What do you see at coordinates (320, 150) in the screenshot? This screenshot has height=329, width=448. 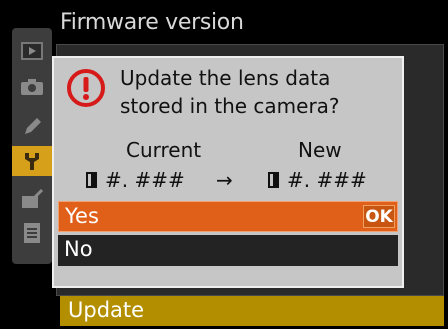 I see `new-label: New` at bounding box center [320, 150].